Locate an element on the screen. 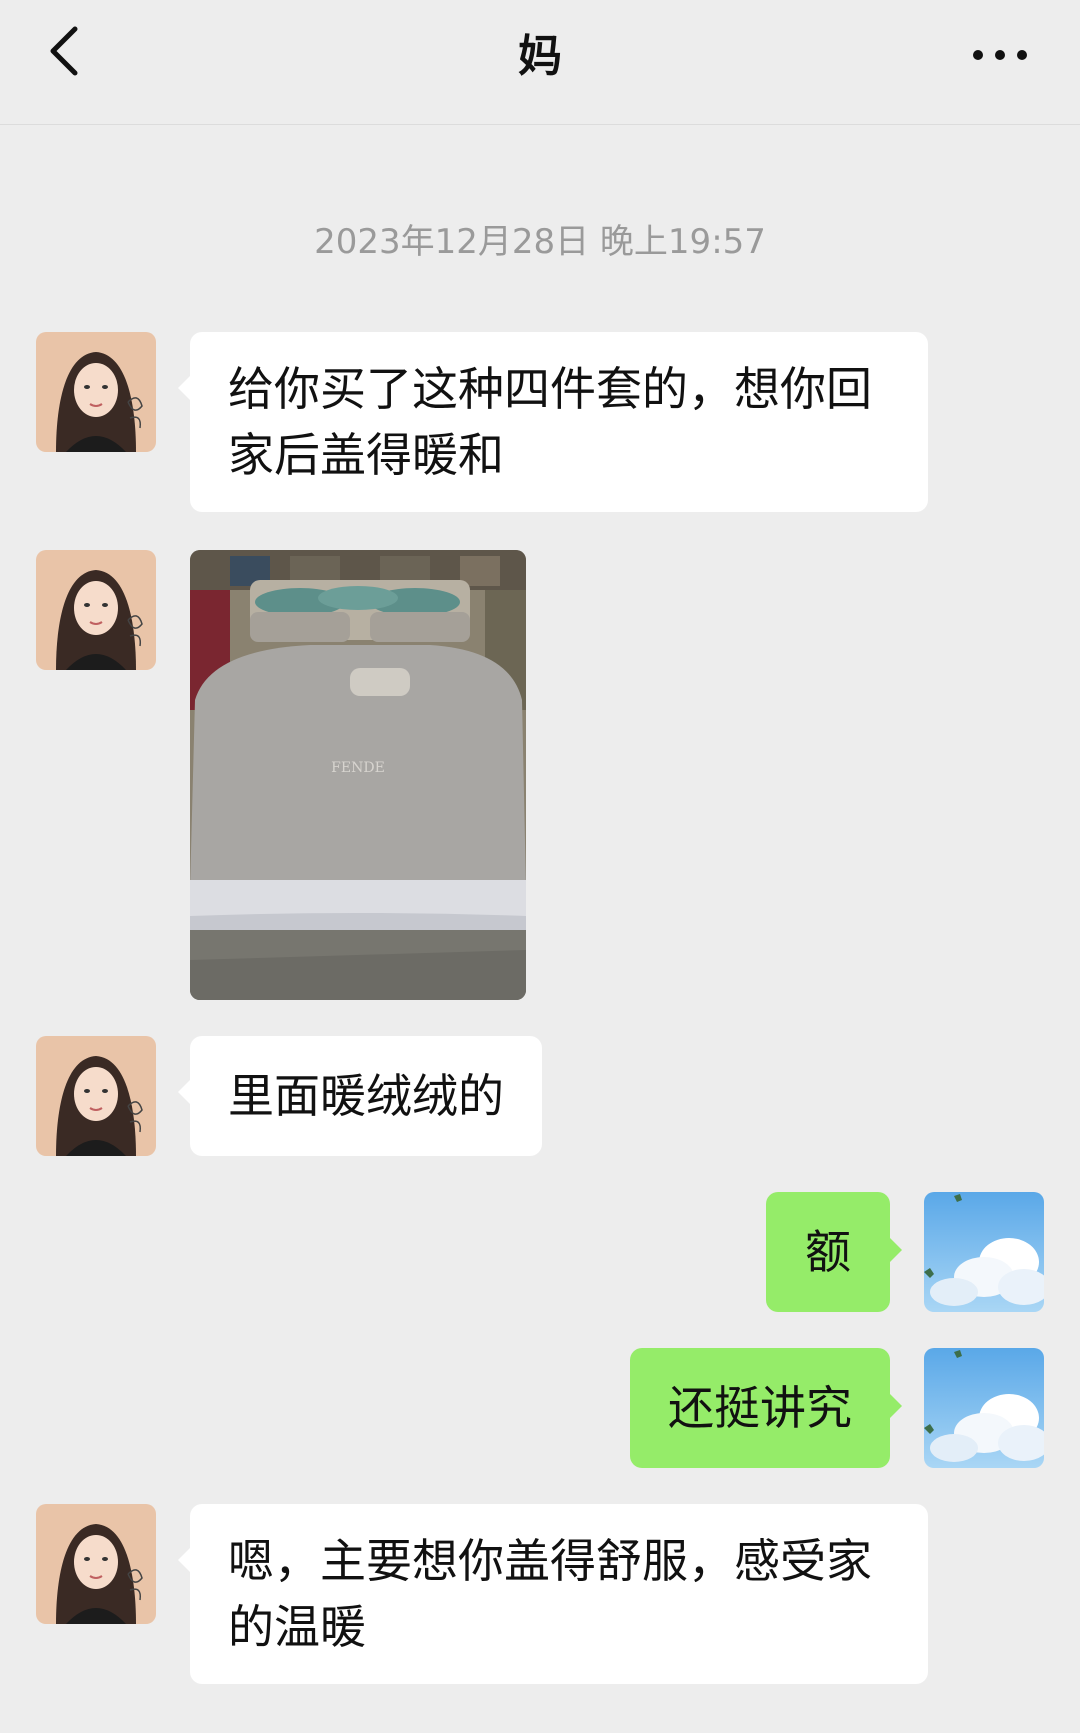 This screenshot has height=1733, width=1080. message-timestamp: 2023年12月28日 晚上19:57 is located at coordinates (540, 242).